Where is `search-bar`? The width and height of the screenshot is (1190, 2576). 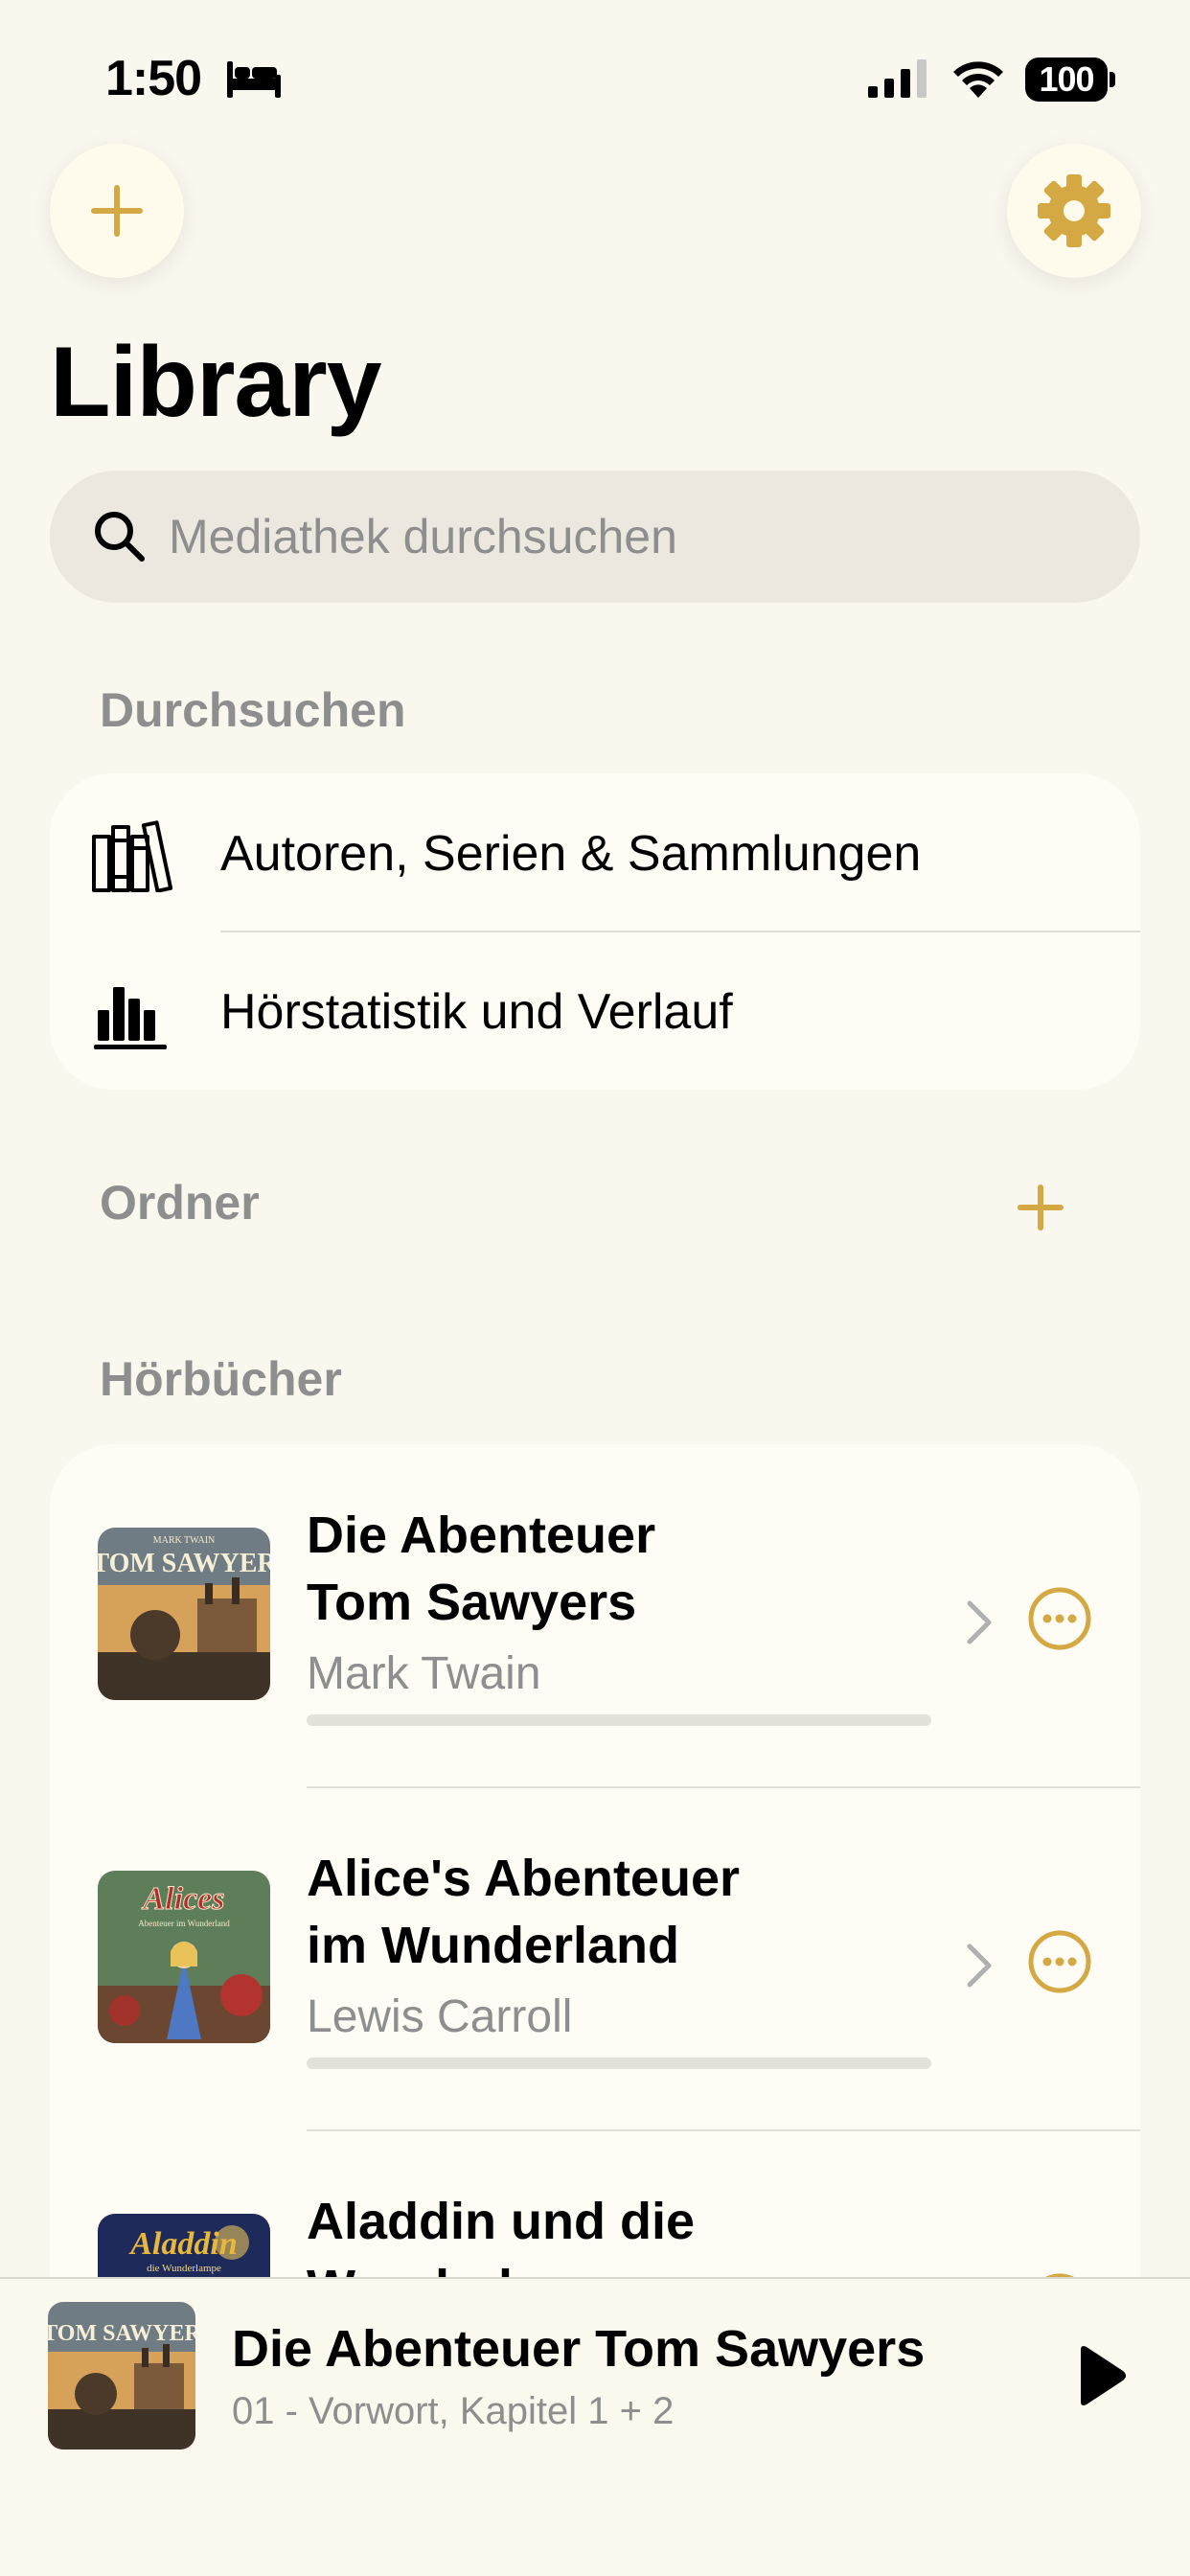 search-bar is located at coordinates (595, 537).